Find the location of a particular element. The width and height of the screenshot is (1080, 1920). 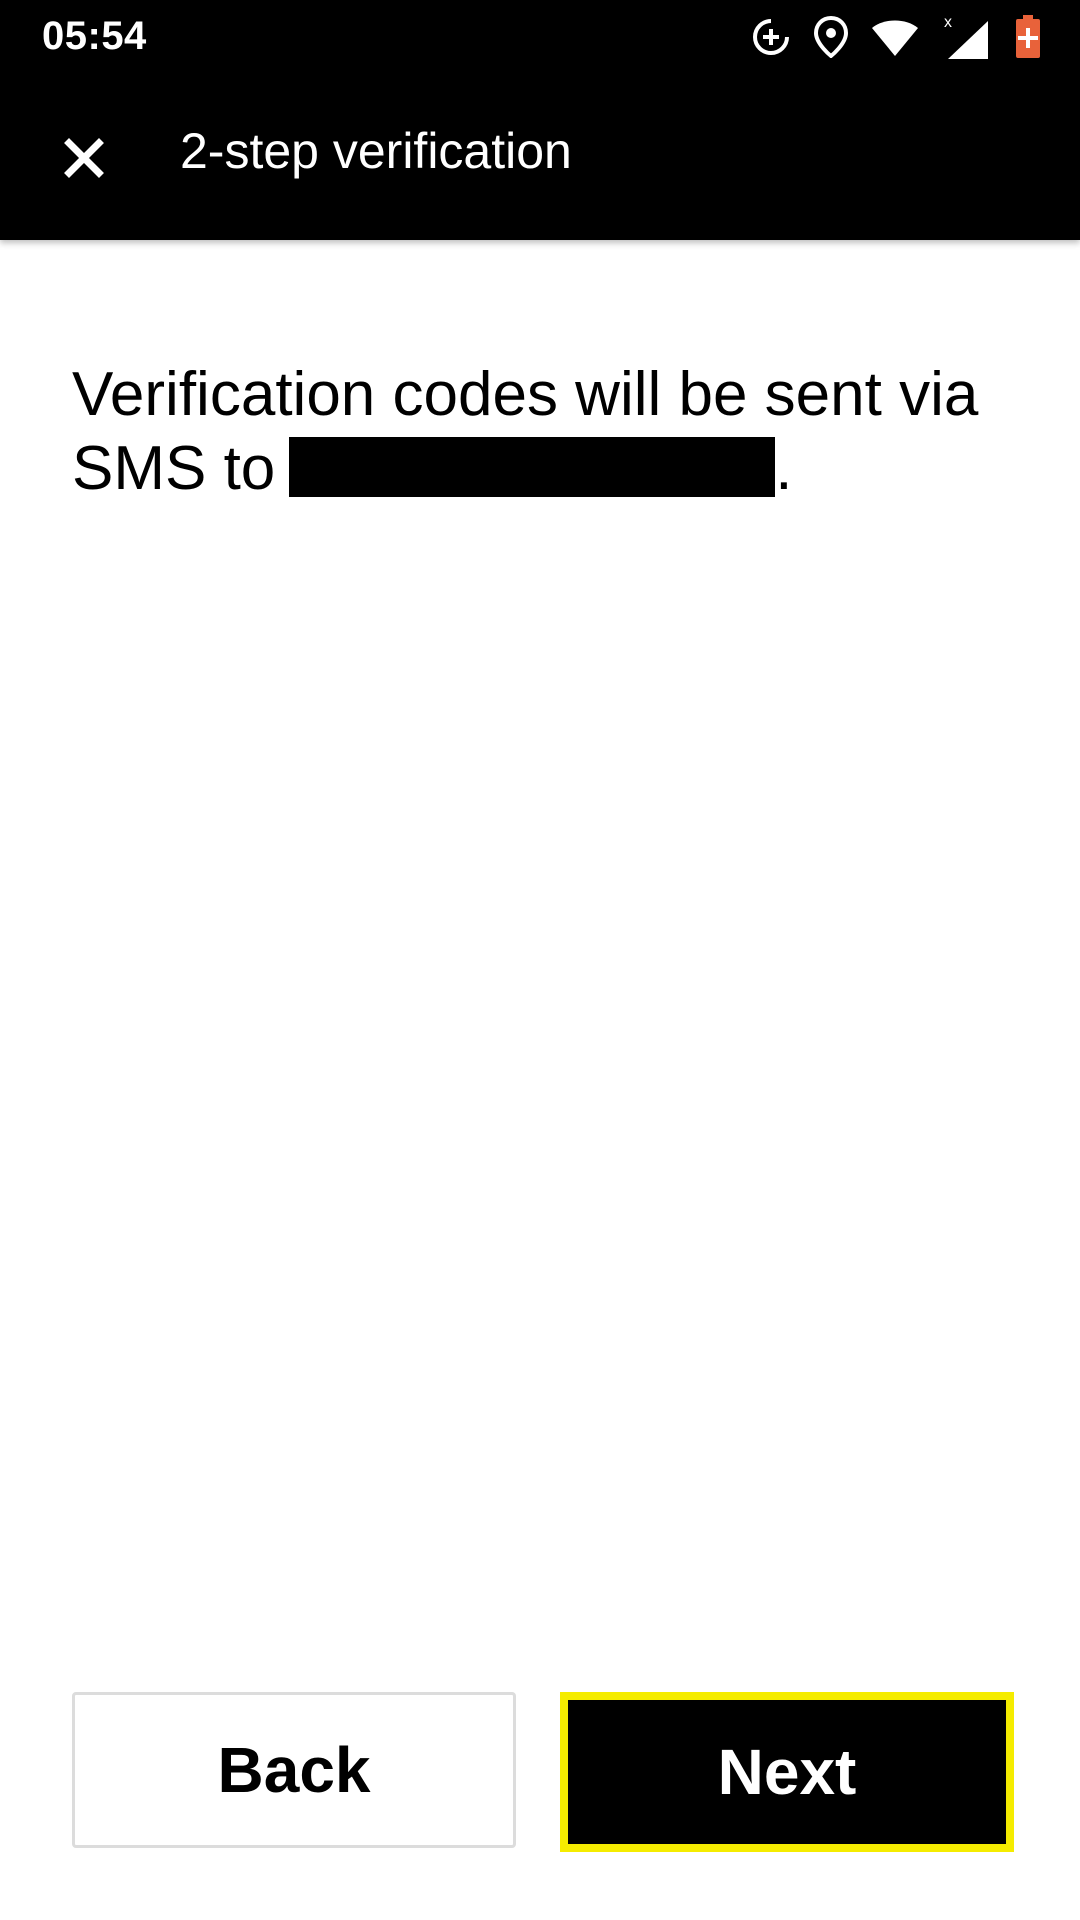

redacted-phone-number is located at coordinates (532, 467).